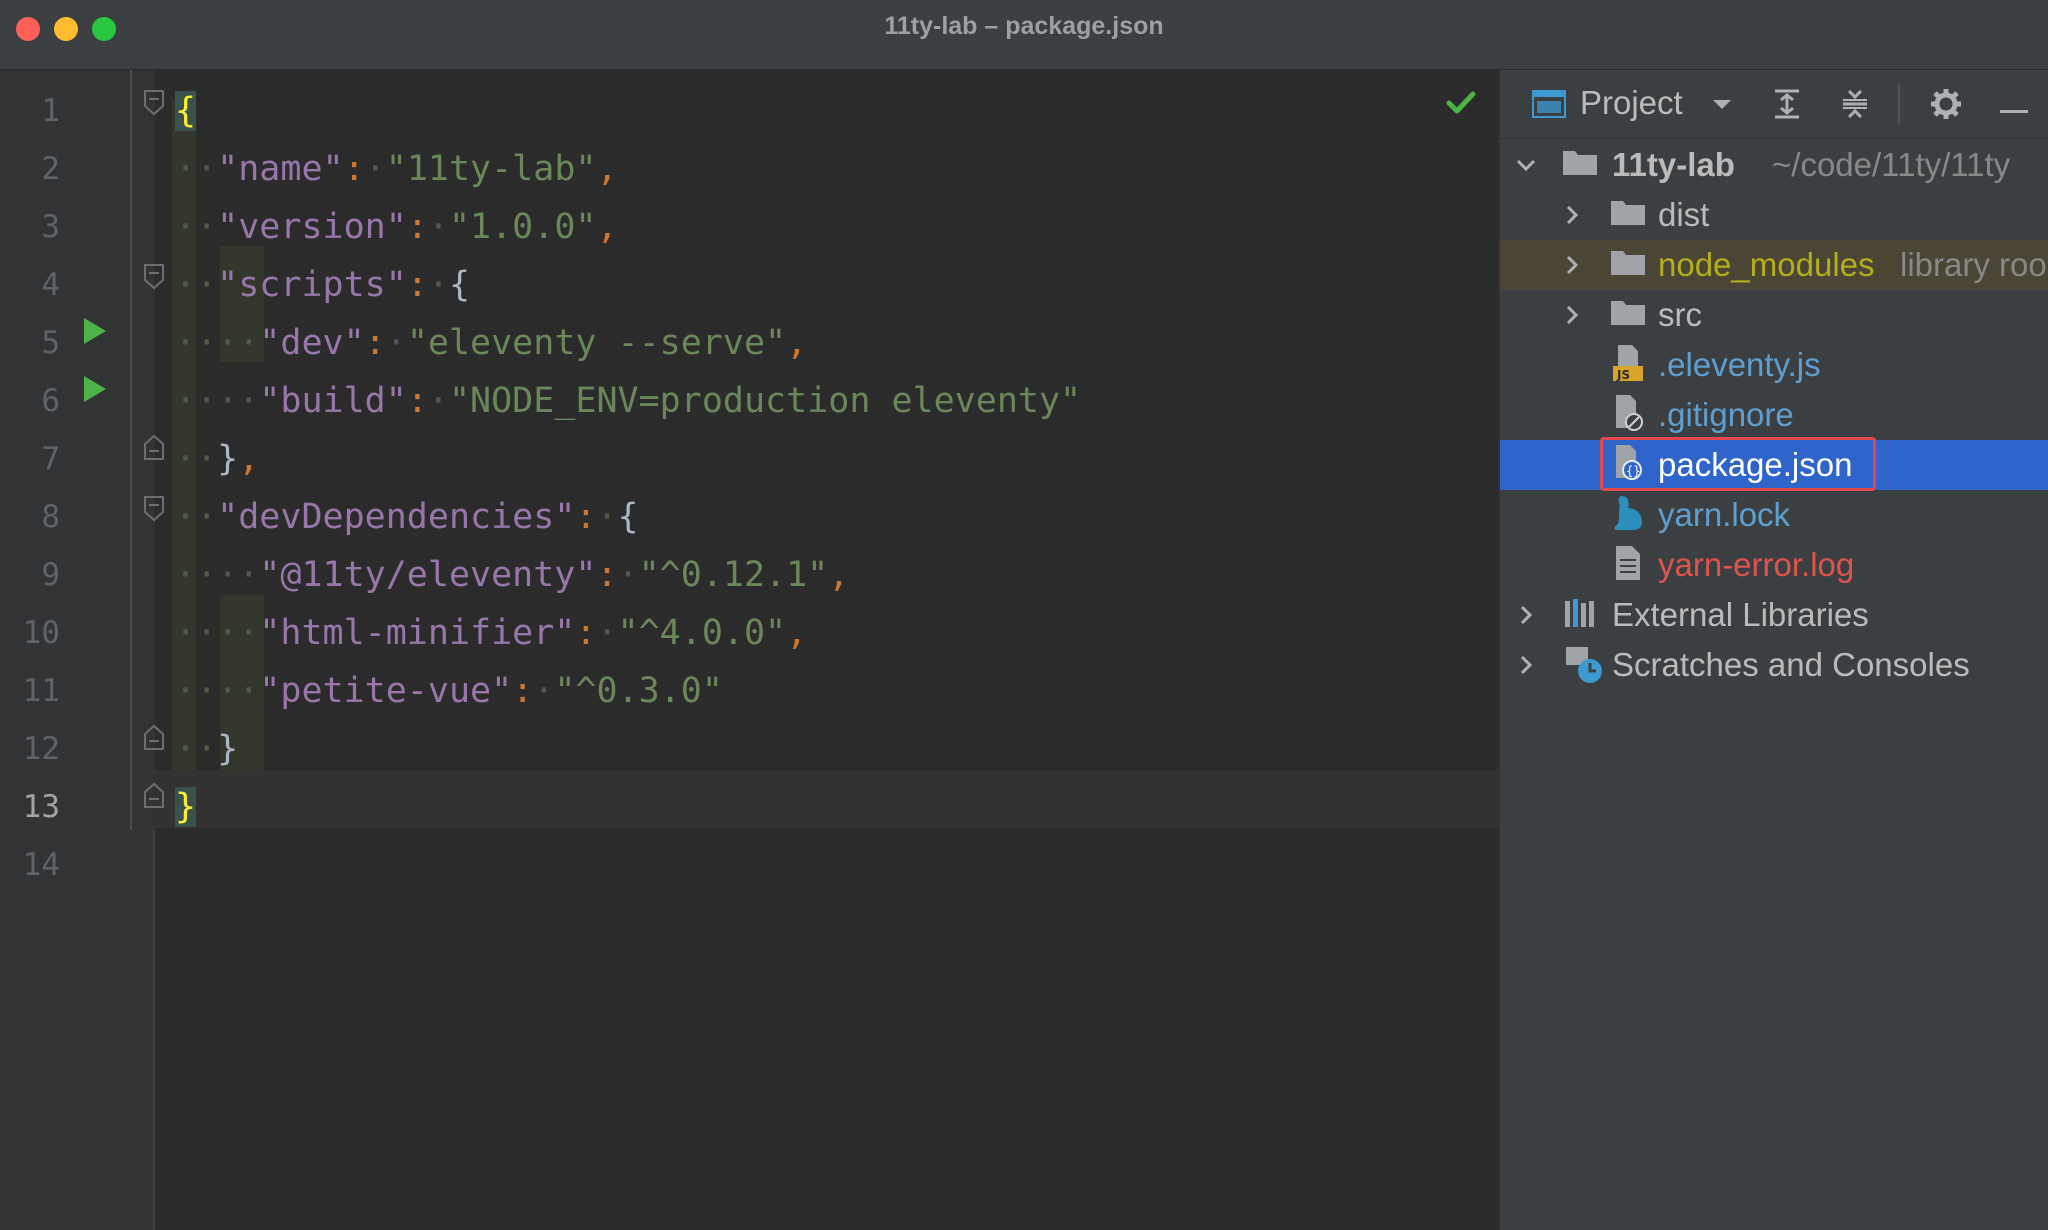 The height and width of the screenshot is (1230, 2048). I want to click on line-number: 14, so click(41, 865).